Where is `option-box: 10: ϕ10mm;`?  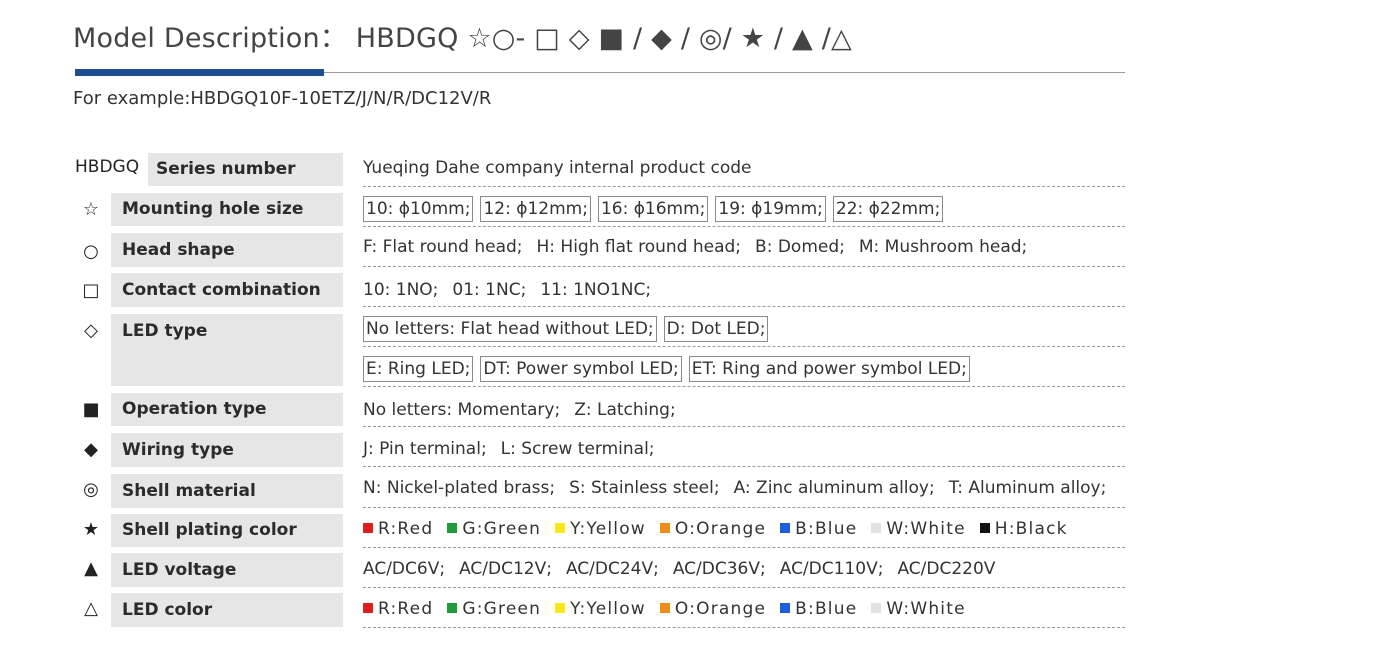 option-box: 10: ϕ10mm; is located at coordinates (418, 209).